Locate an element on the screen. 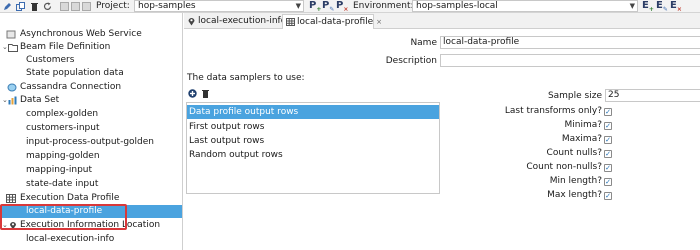  tree-item-label: complex-golden is located at coordinates (62, 114).